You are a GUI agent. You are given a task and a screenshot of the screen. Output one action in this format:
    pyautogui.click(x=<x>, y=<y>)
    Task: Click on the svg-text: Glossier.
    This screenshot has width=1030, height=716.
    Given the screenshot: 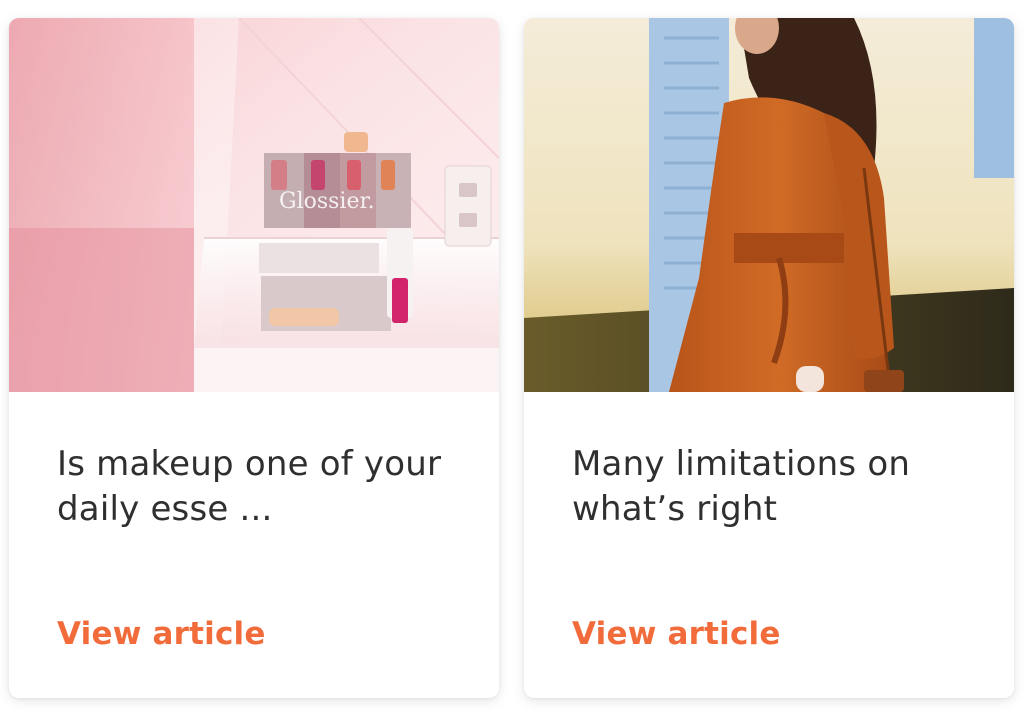 What is the action you would take?
    pyautogui.click(x=327, y=201)
    